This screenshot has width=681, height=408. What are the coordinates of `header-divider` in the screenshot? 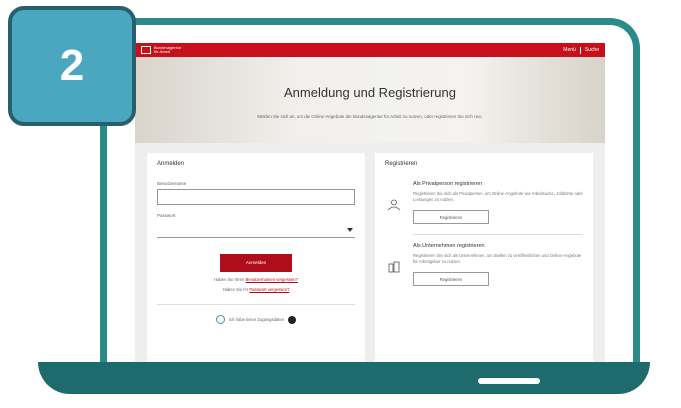 It's located at (580, 50).